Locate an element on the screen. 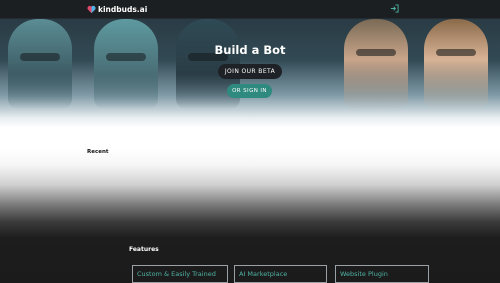  feature-website-plugin-button: Website Plugin is located at coordinates (382, 274).